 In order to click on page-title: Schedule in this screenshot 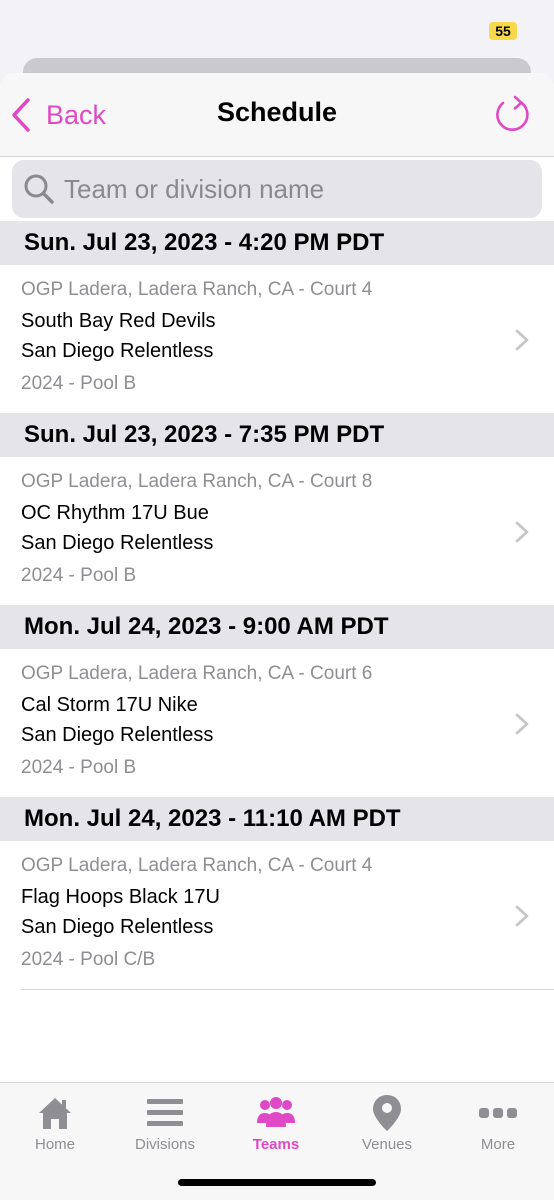, I will do `click(277, 112)`.